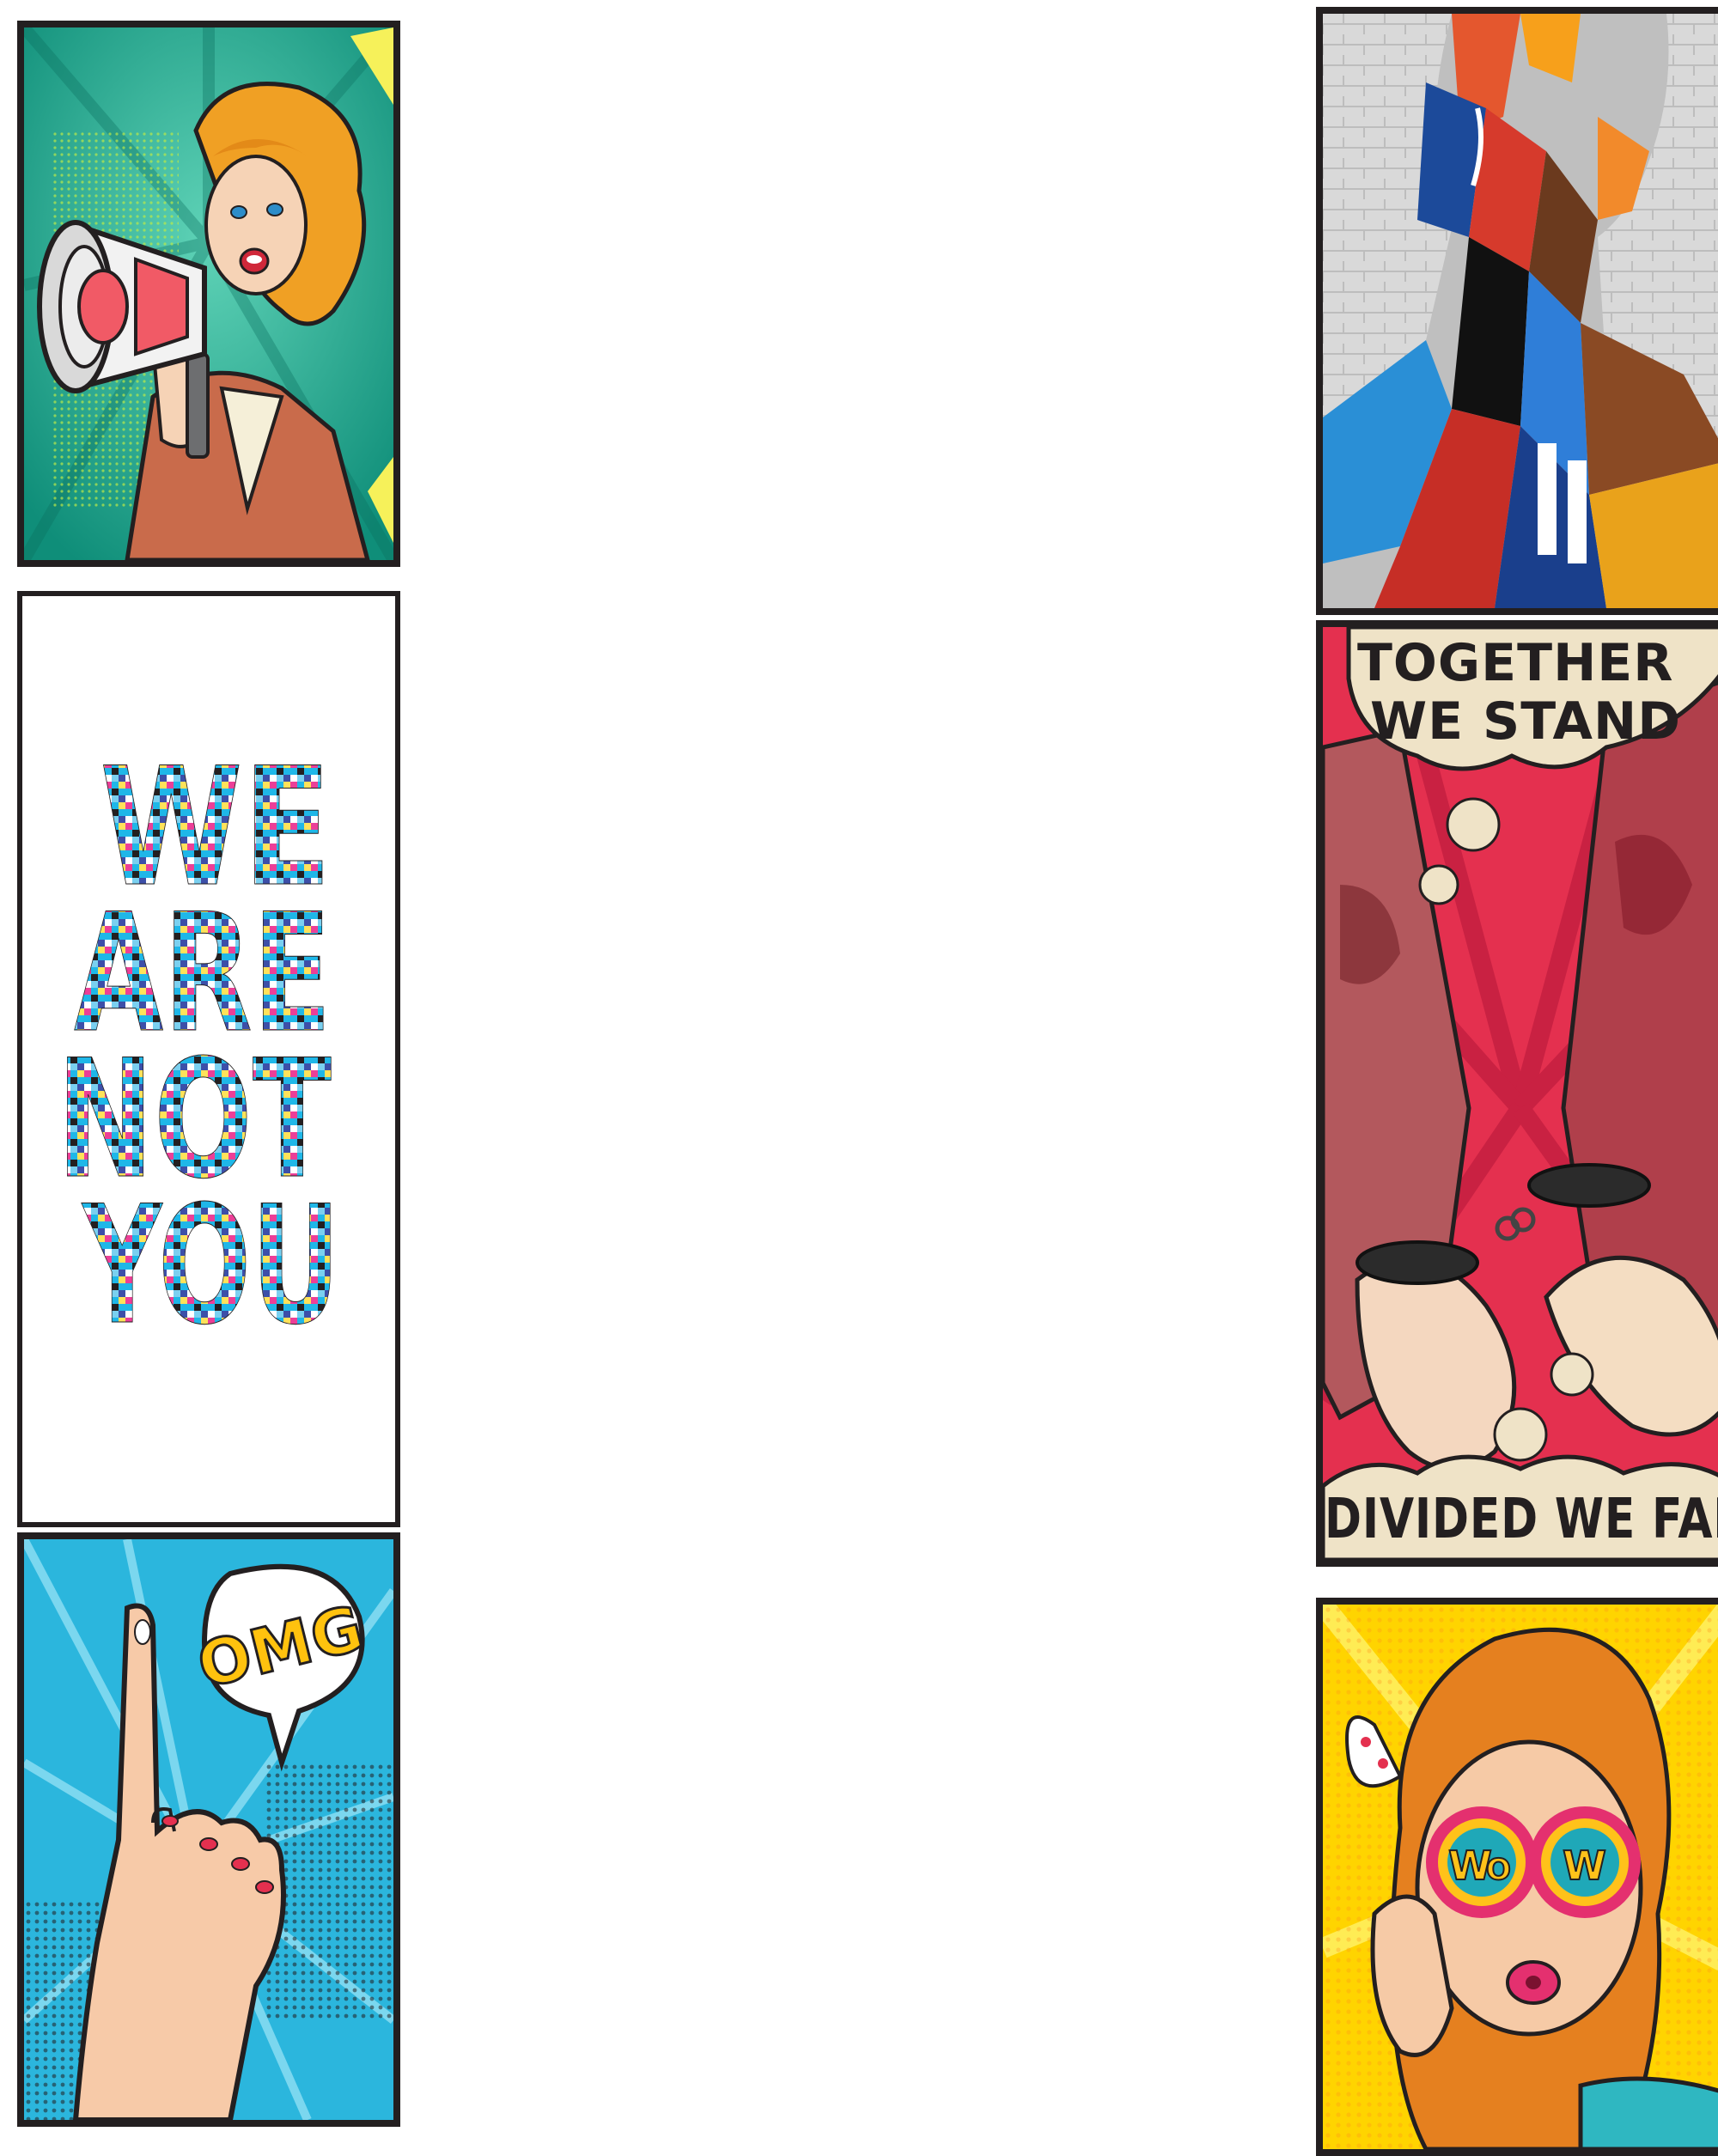 This screenshot has height=2156, width=1718. Describe the element at coordinates (1520, 311) in the screenshot. I see `mural-illustration` at that location.